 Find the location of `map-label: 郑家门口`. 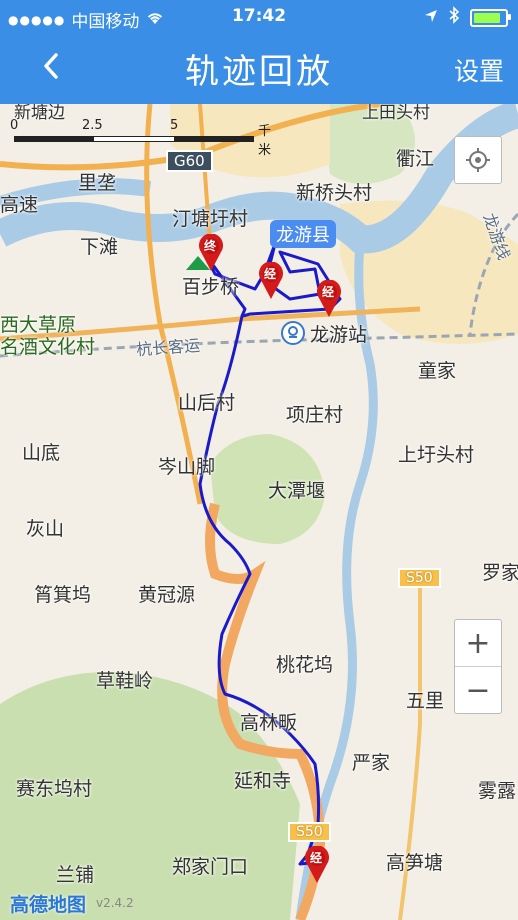

map-label: 郑家门口 is located at coordinates (210, 867).